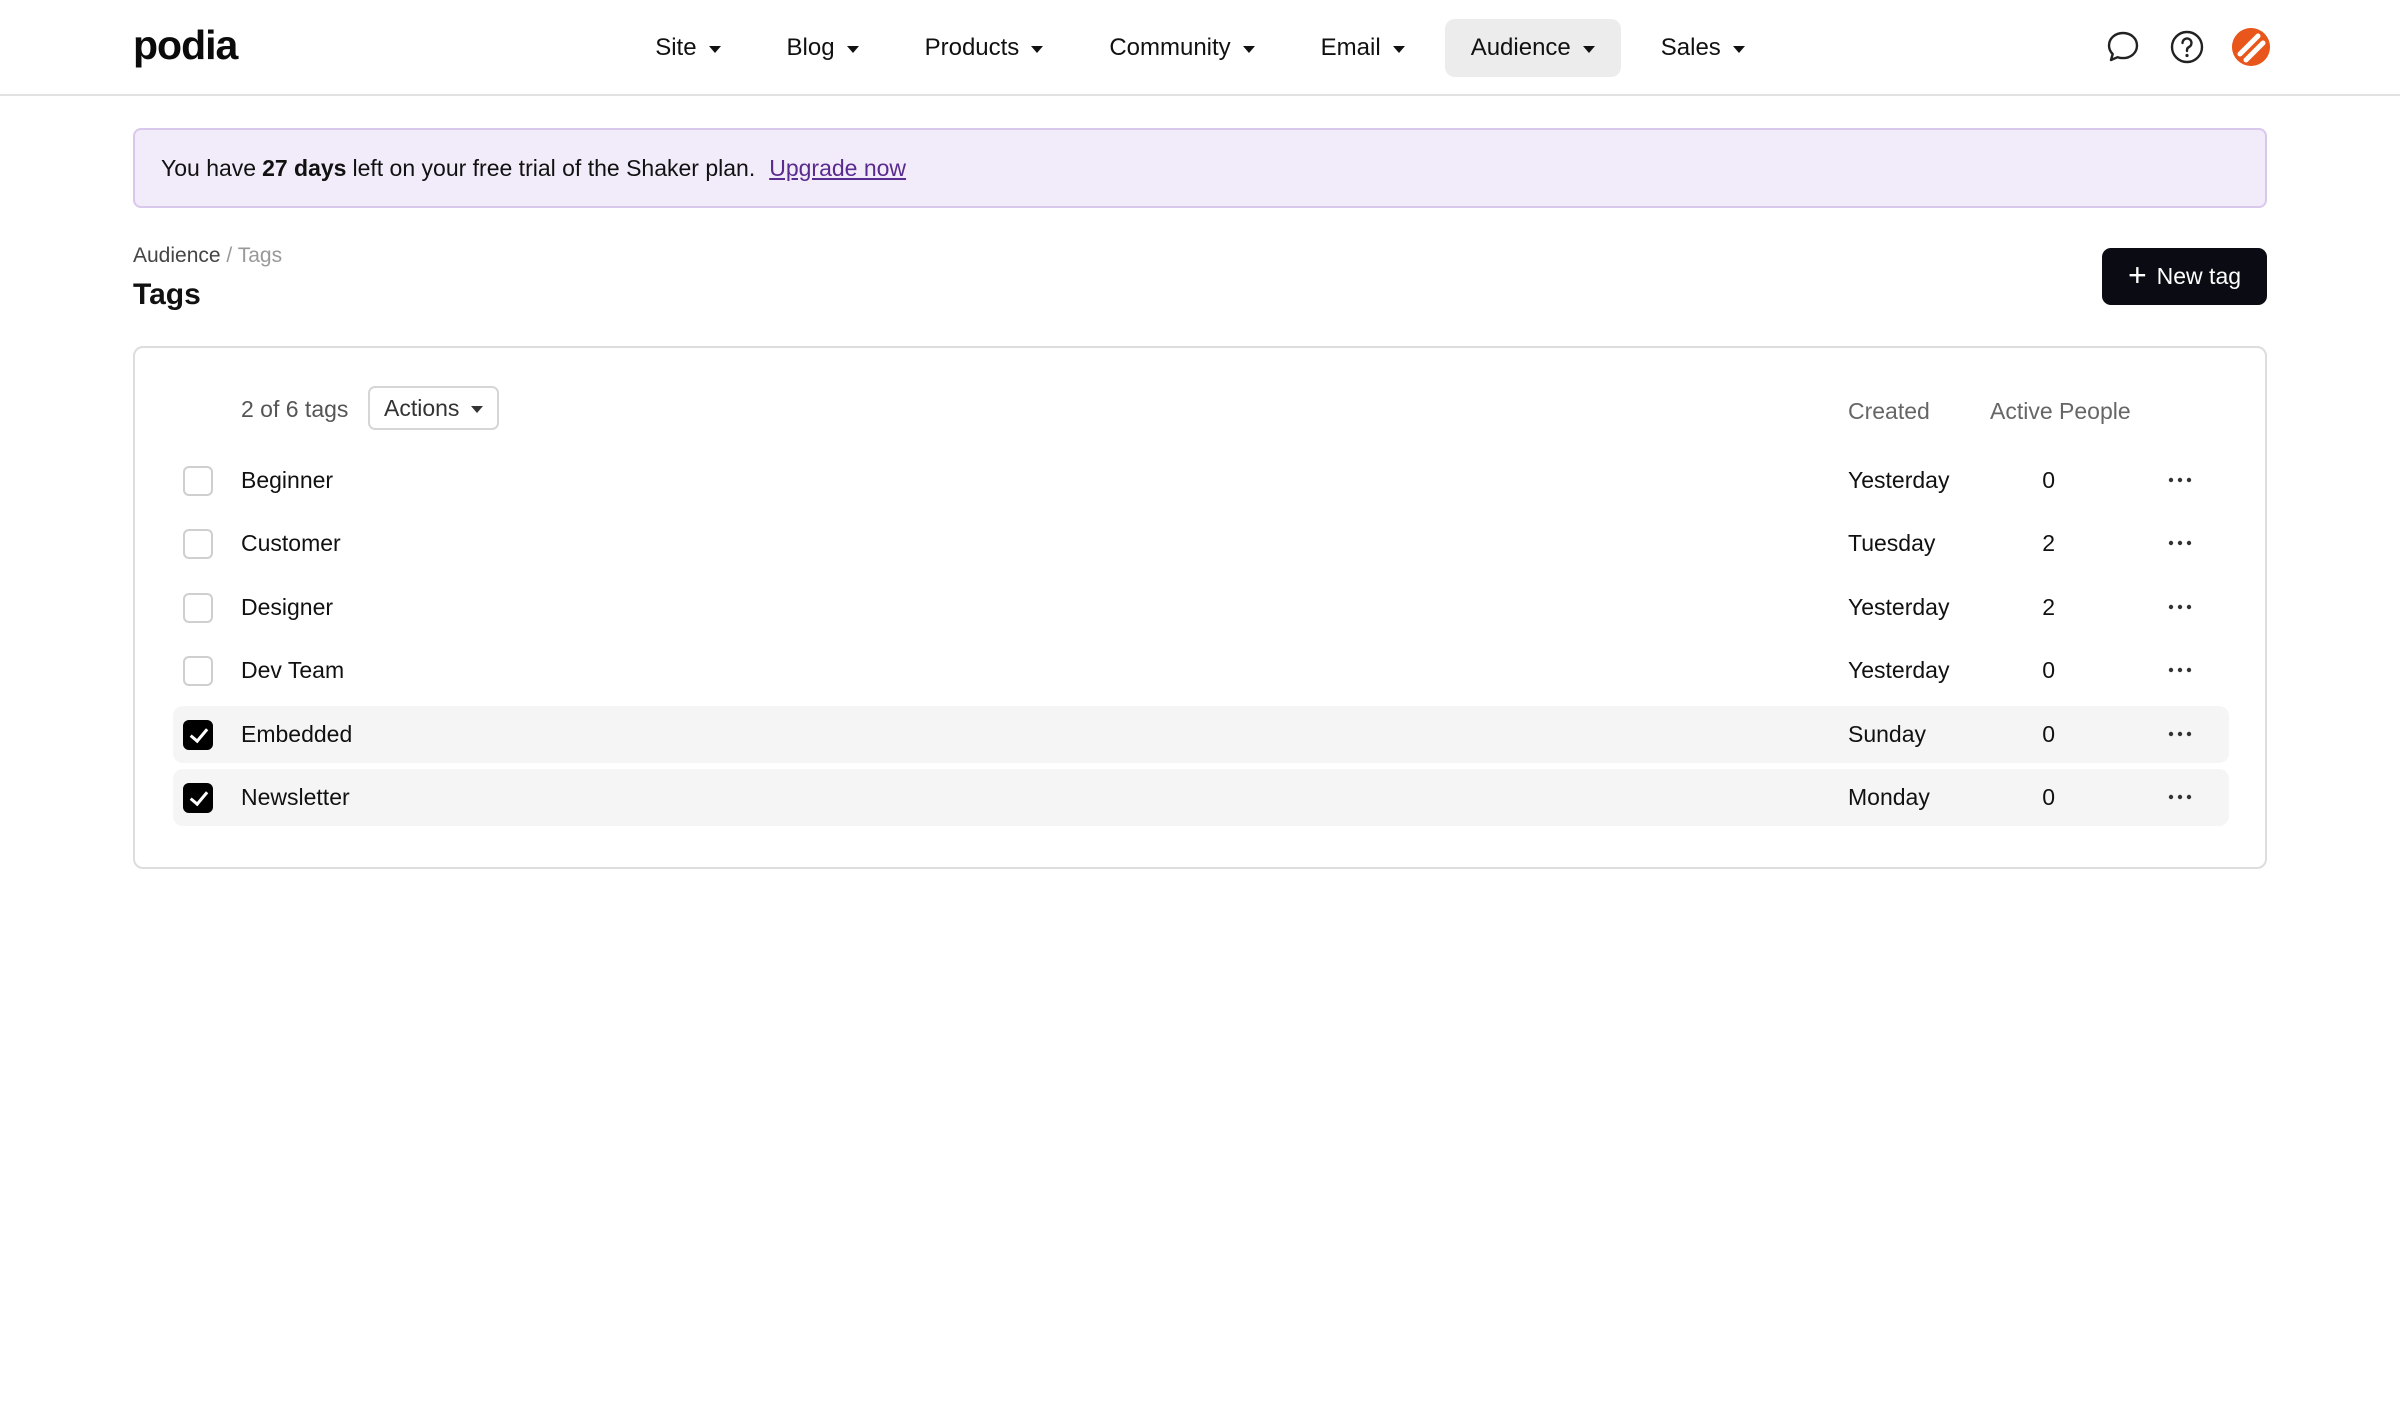 Image resolution: width=2400 pixels, height=1411 pixels. I want to click on avatar, so click(2251, 47).